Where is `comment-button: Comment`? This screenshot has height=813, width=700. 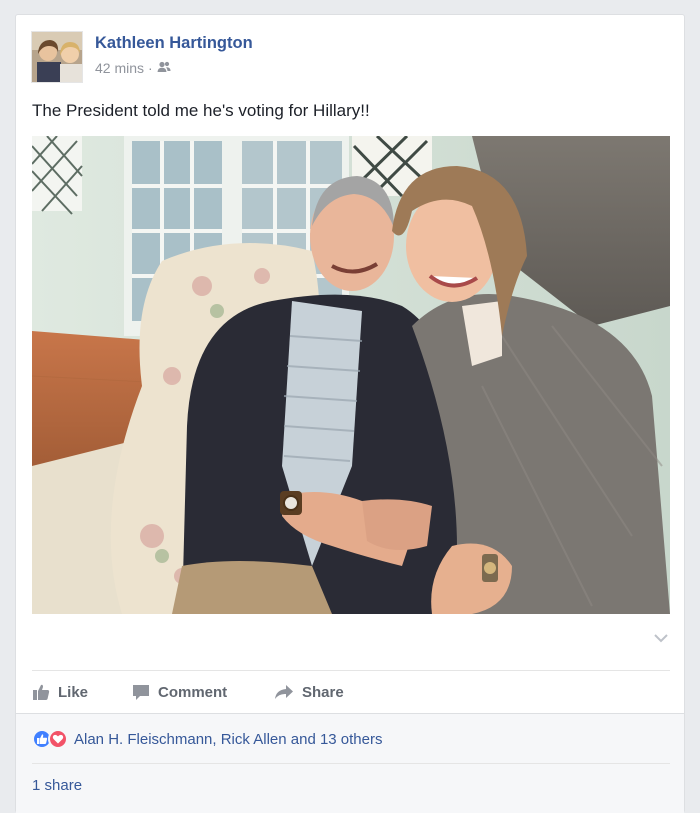 comment-button: Comment is located at coordinates (203, 692).